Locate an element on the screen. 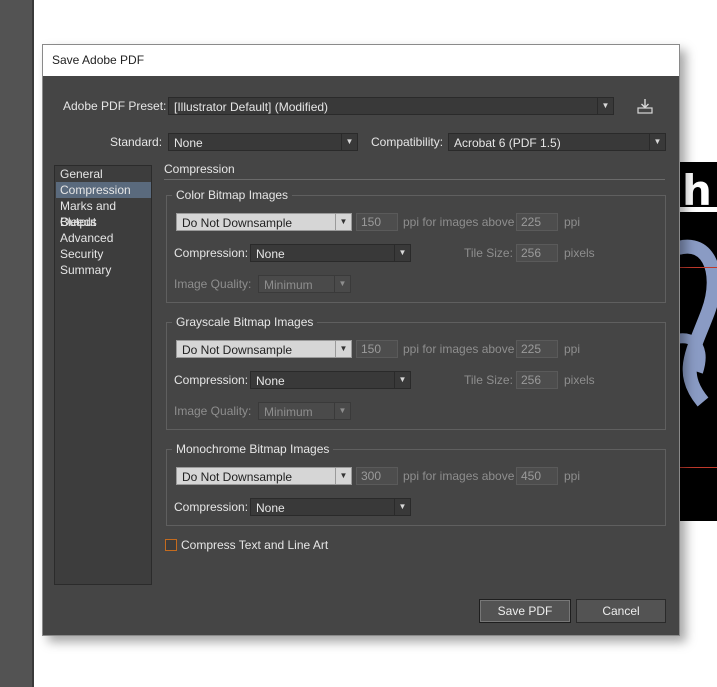  sidebar-item-advanced: Advanced is located at coordinates (103, 238).